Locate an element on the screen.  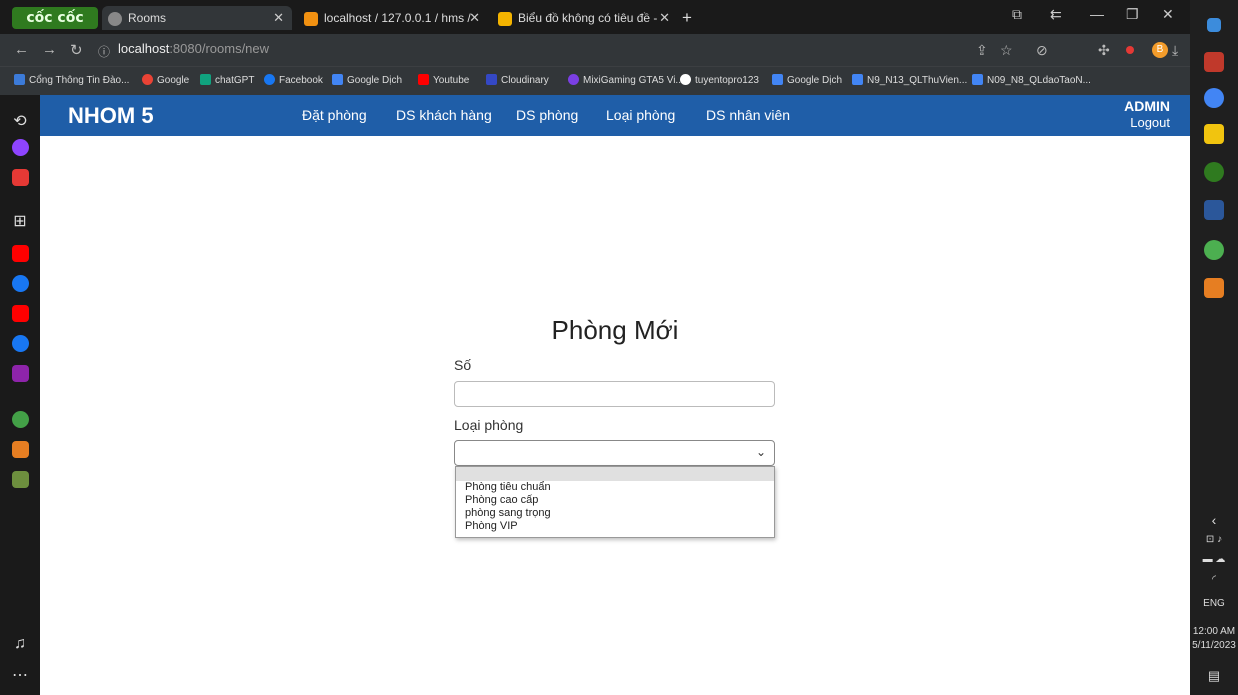
download-icon: ⤓ is located at coordinates (1175, 50).